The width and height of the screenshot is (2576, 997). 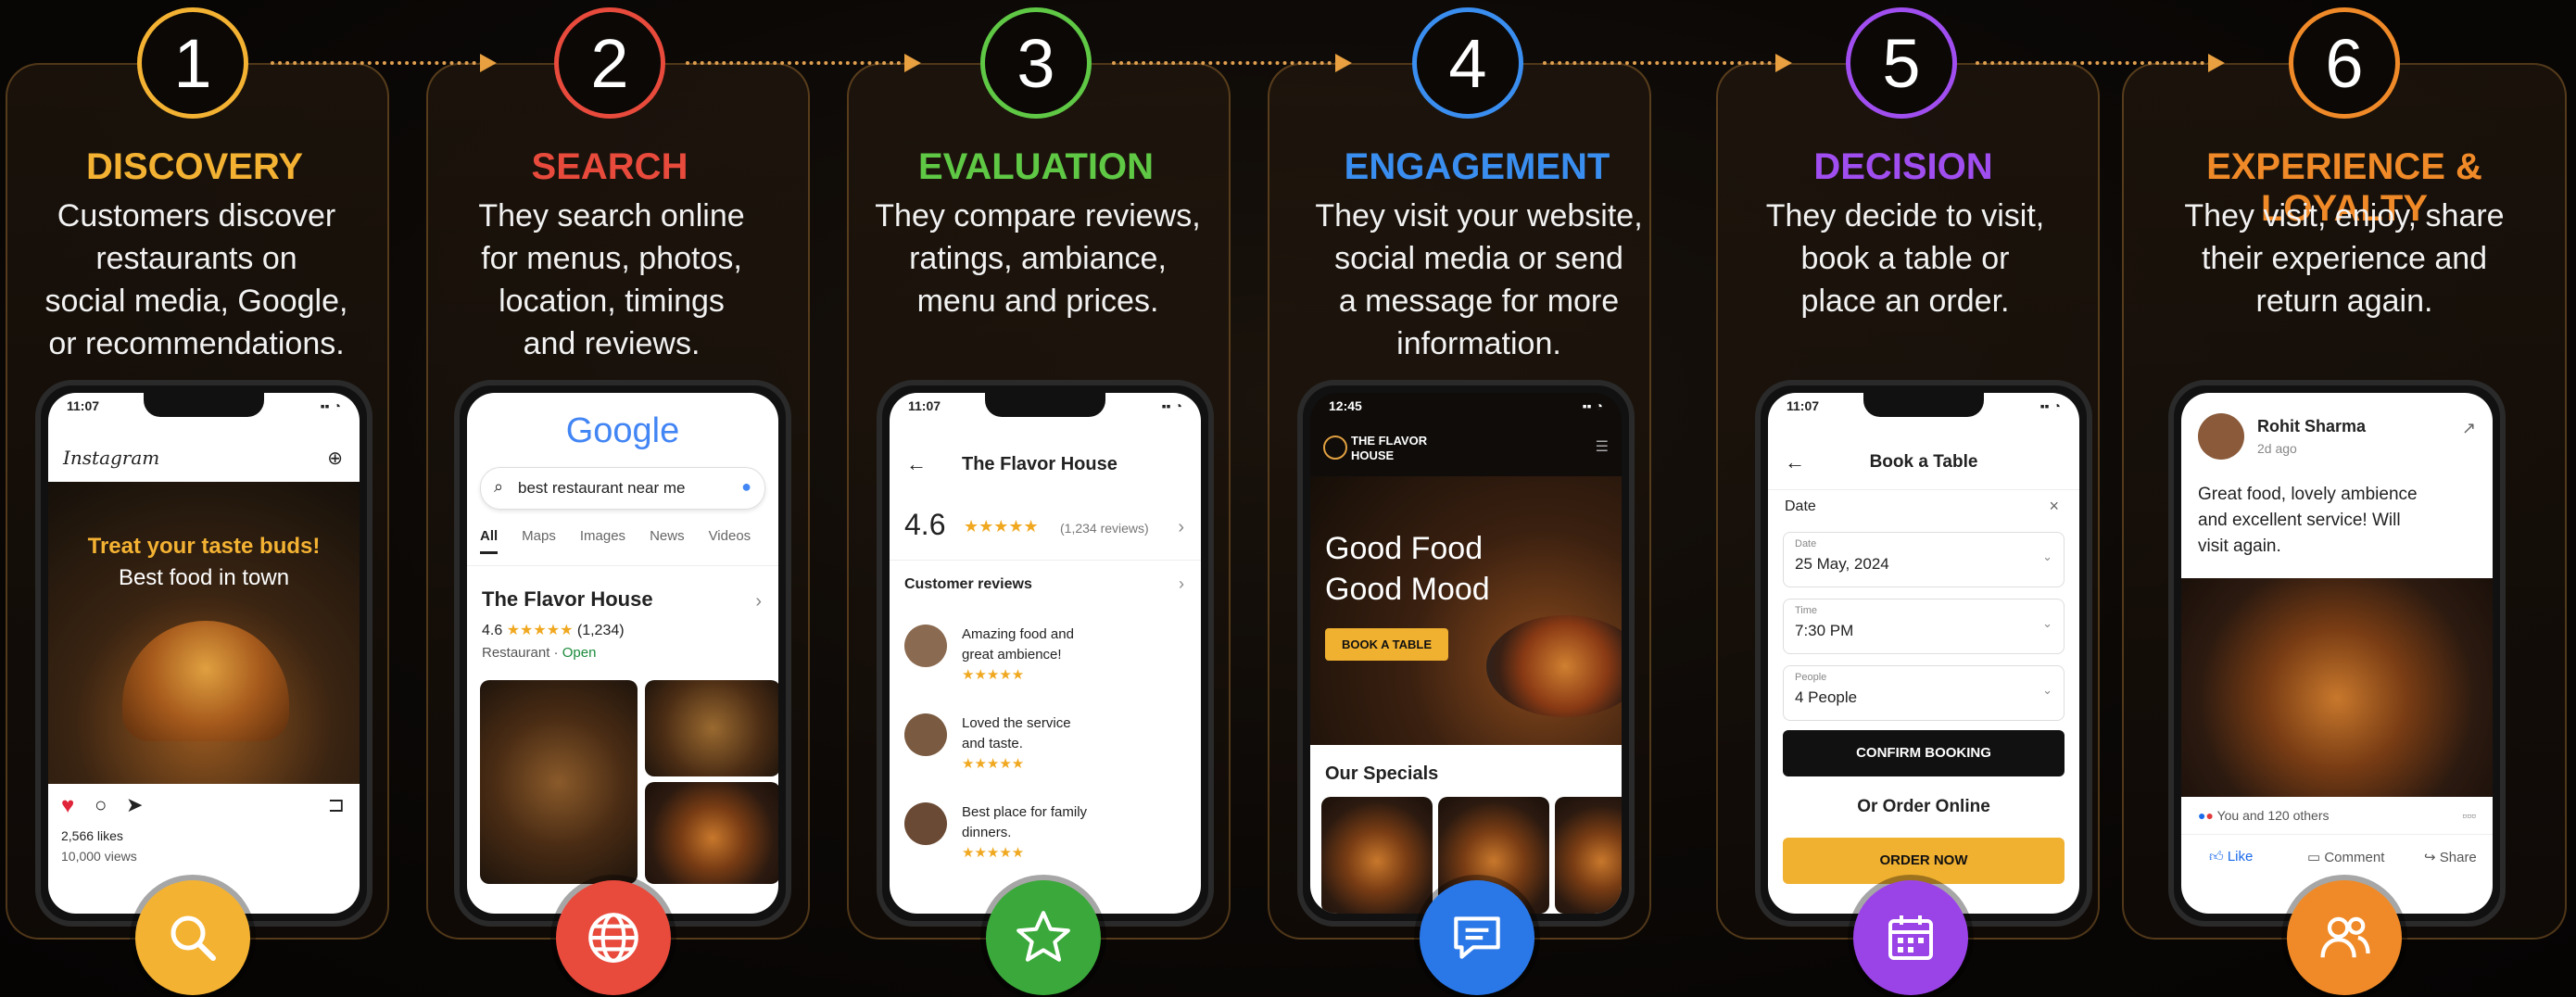 What do you see at coordinates (1924, 559) in the screenshot?
I see `date-field: Date 25 May, 2024 ⌄` at bounding box center [1924, 559].